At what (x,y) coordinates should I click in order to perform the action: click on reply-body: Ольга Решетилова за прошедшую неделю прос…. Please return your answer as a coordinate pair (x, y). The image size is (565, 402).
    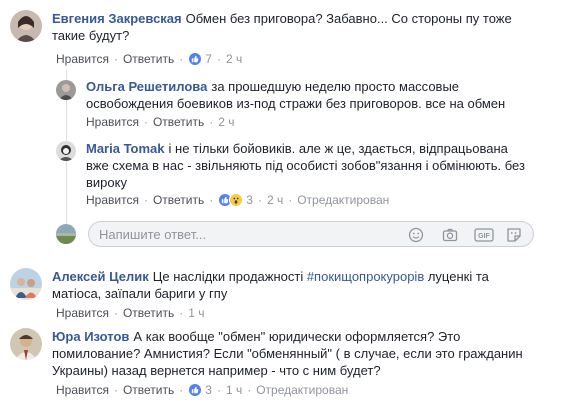
    Looking at the image, I should click on (308, 95).